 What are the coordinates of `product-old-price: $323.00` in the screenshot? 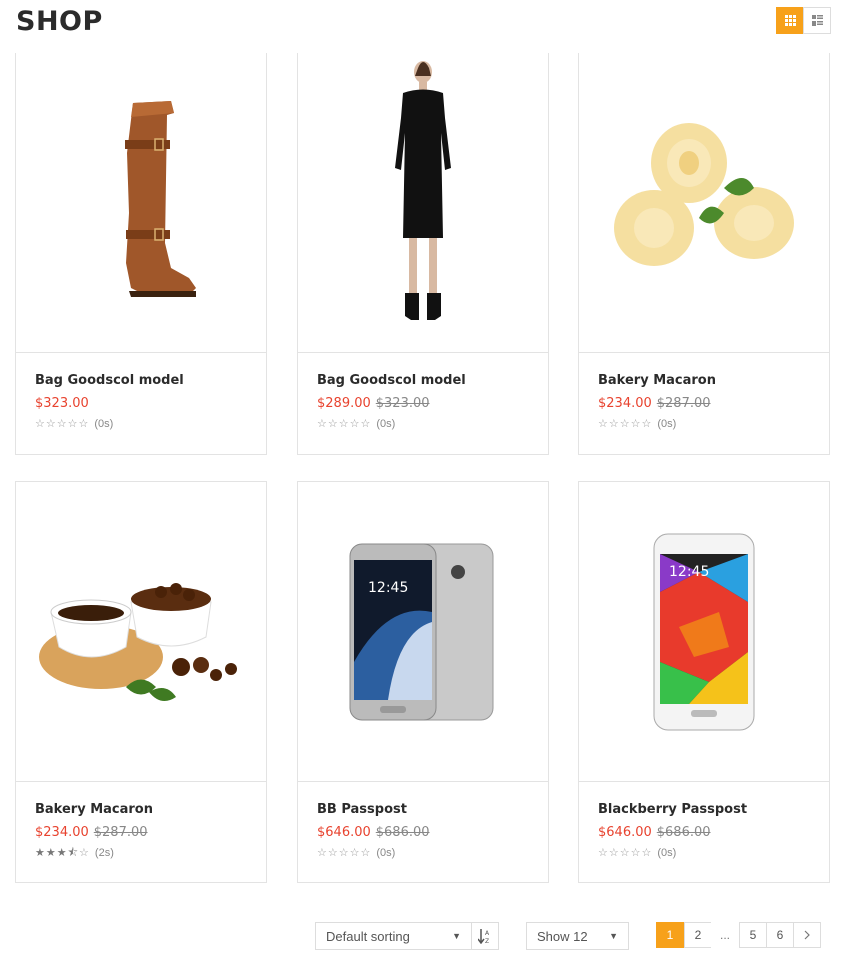 It's located at (402, 403).